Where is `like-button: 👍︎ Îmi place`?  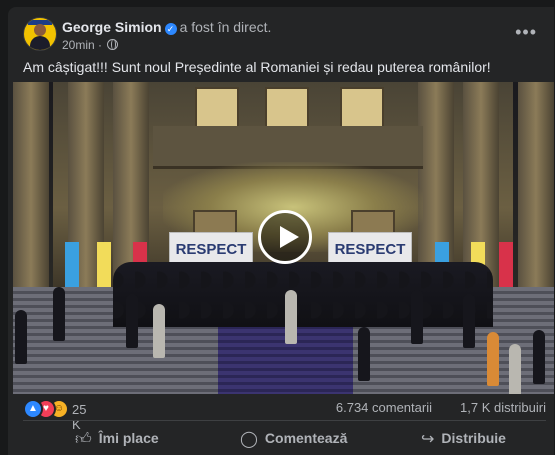
like-button: 👍︎ Îmi place is located at coordinates (117, 438).